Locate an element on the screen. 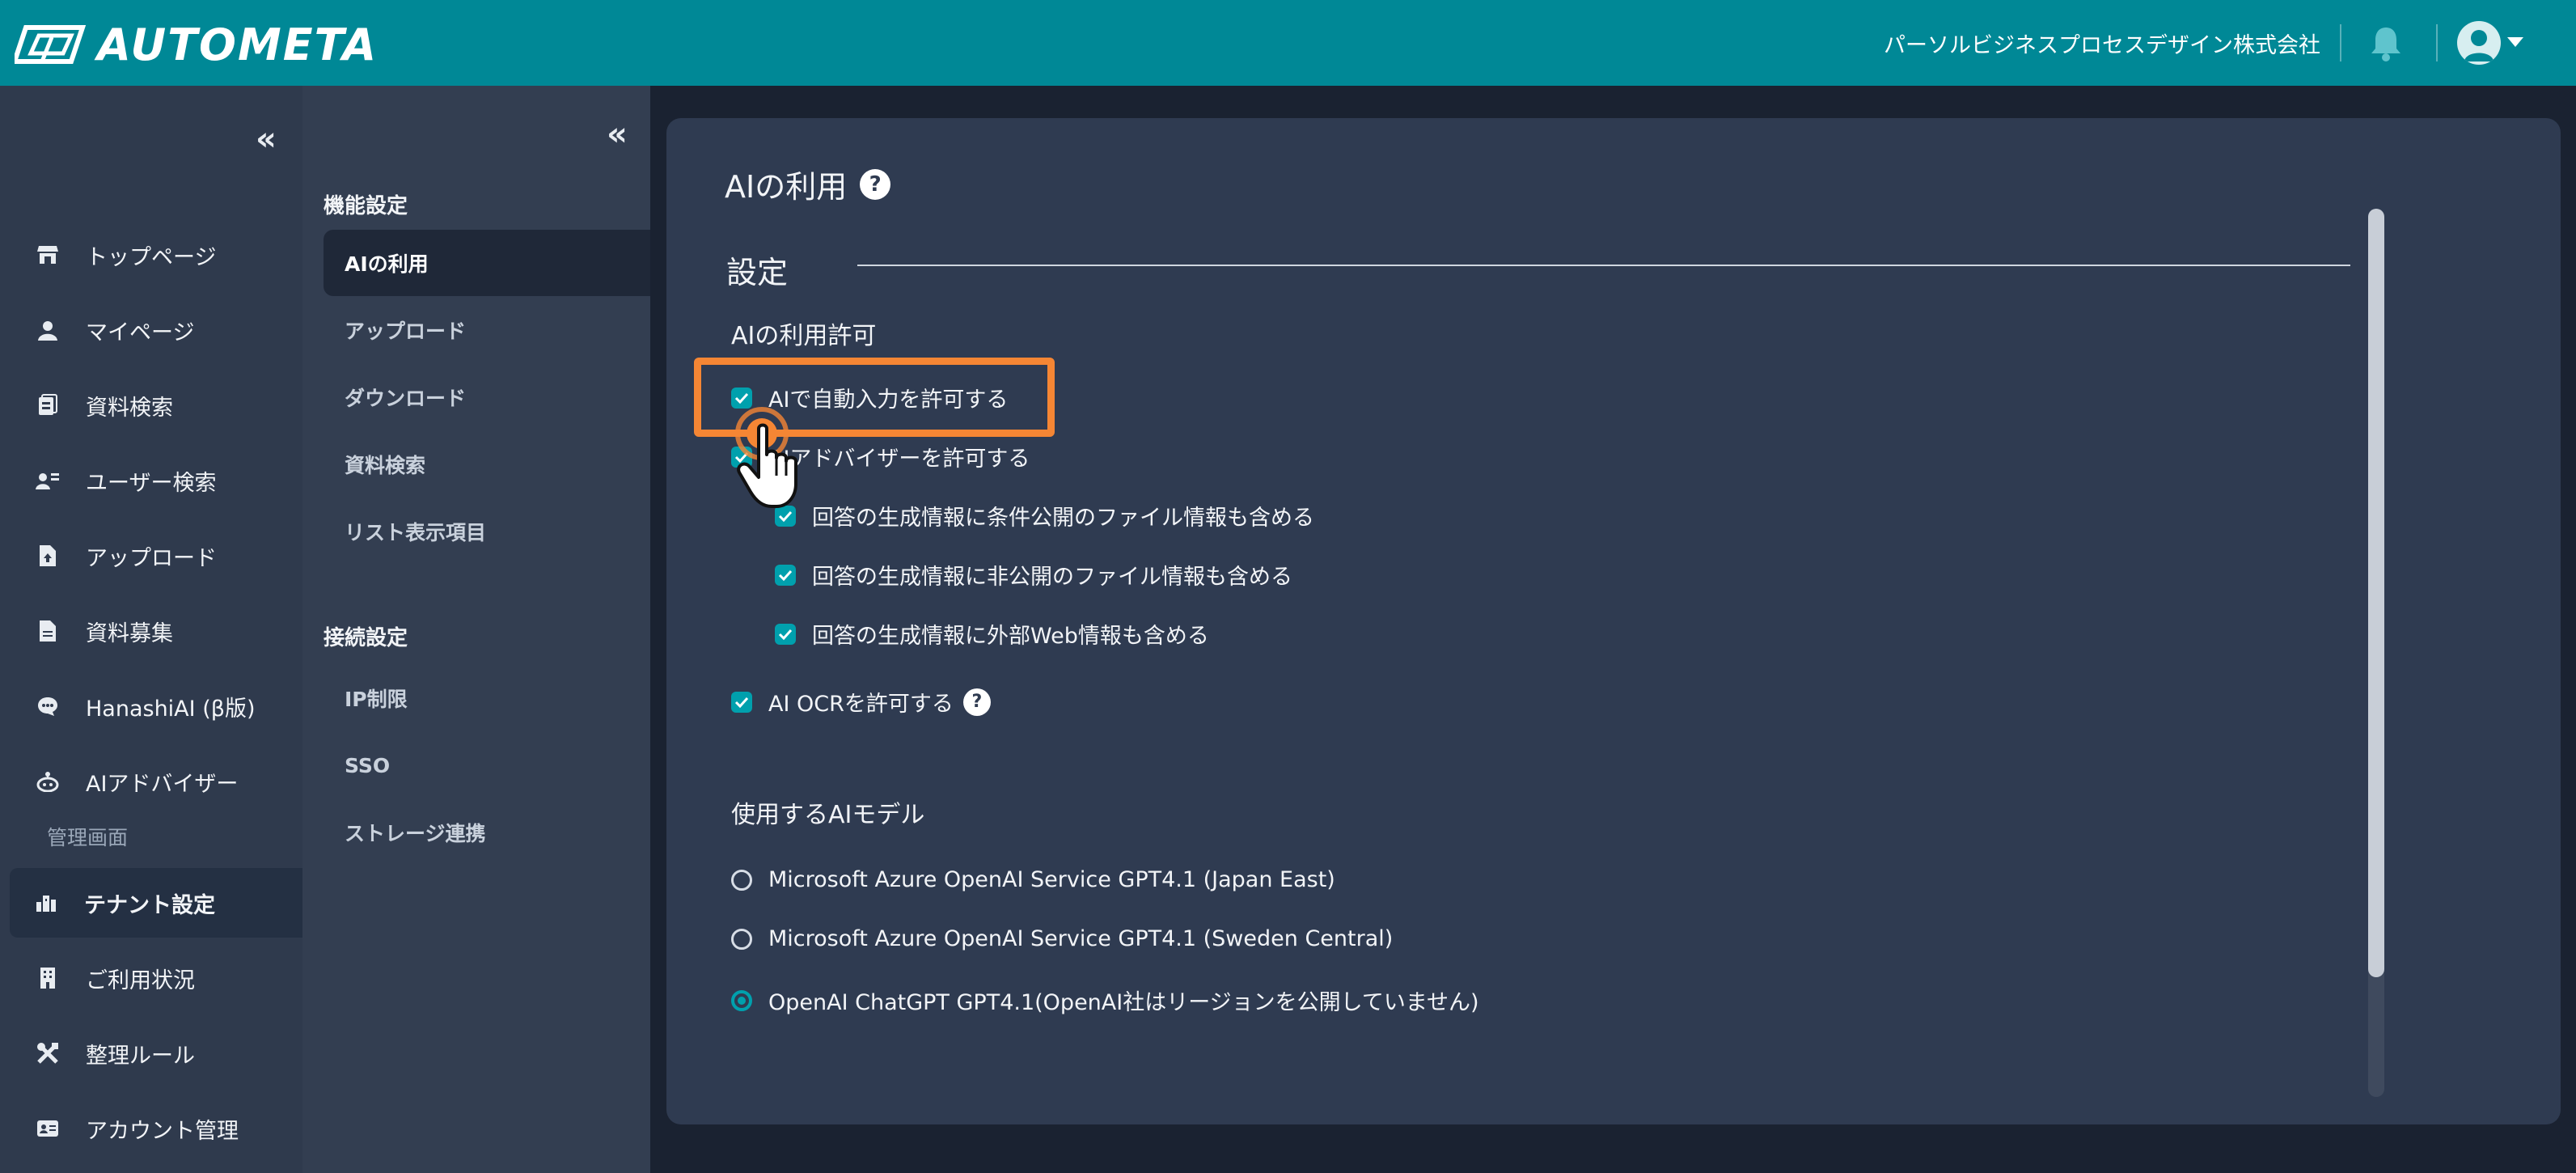 The height and width of the screenshot is (1173, 2576). subnav-item-download: ダウンロード is located at coordinates (487, 397).